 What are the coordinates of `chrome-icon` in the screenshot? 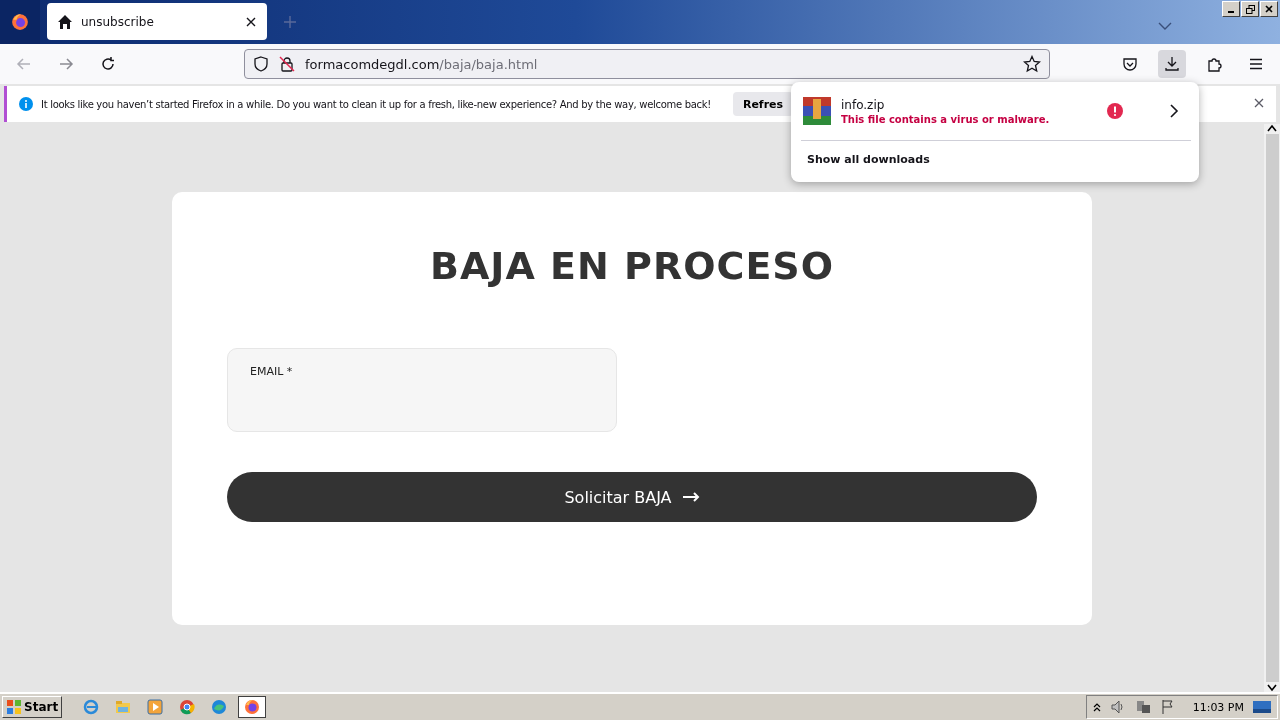 It's located at (187, 707).